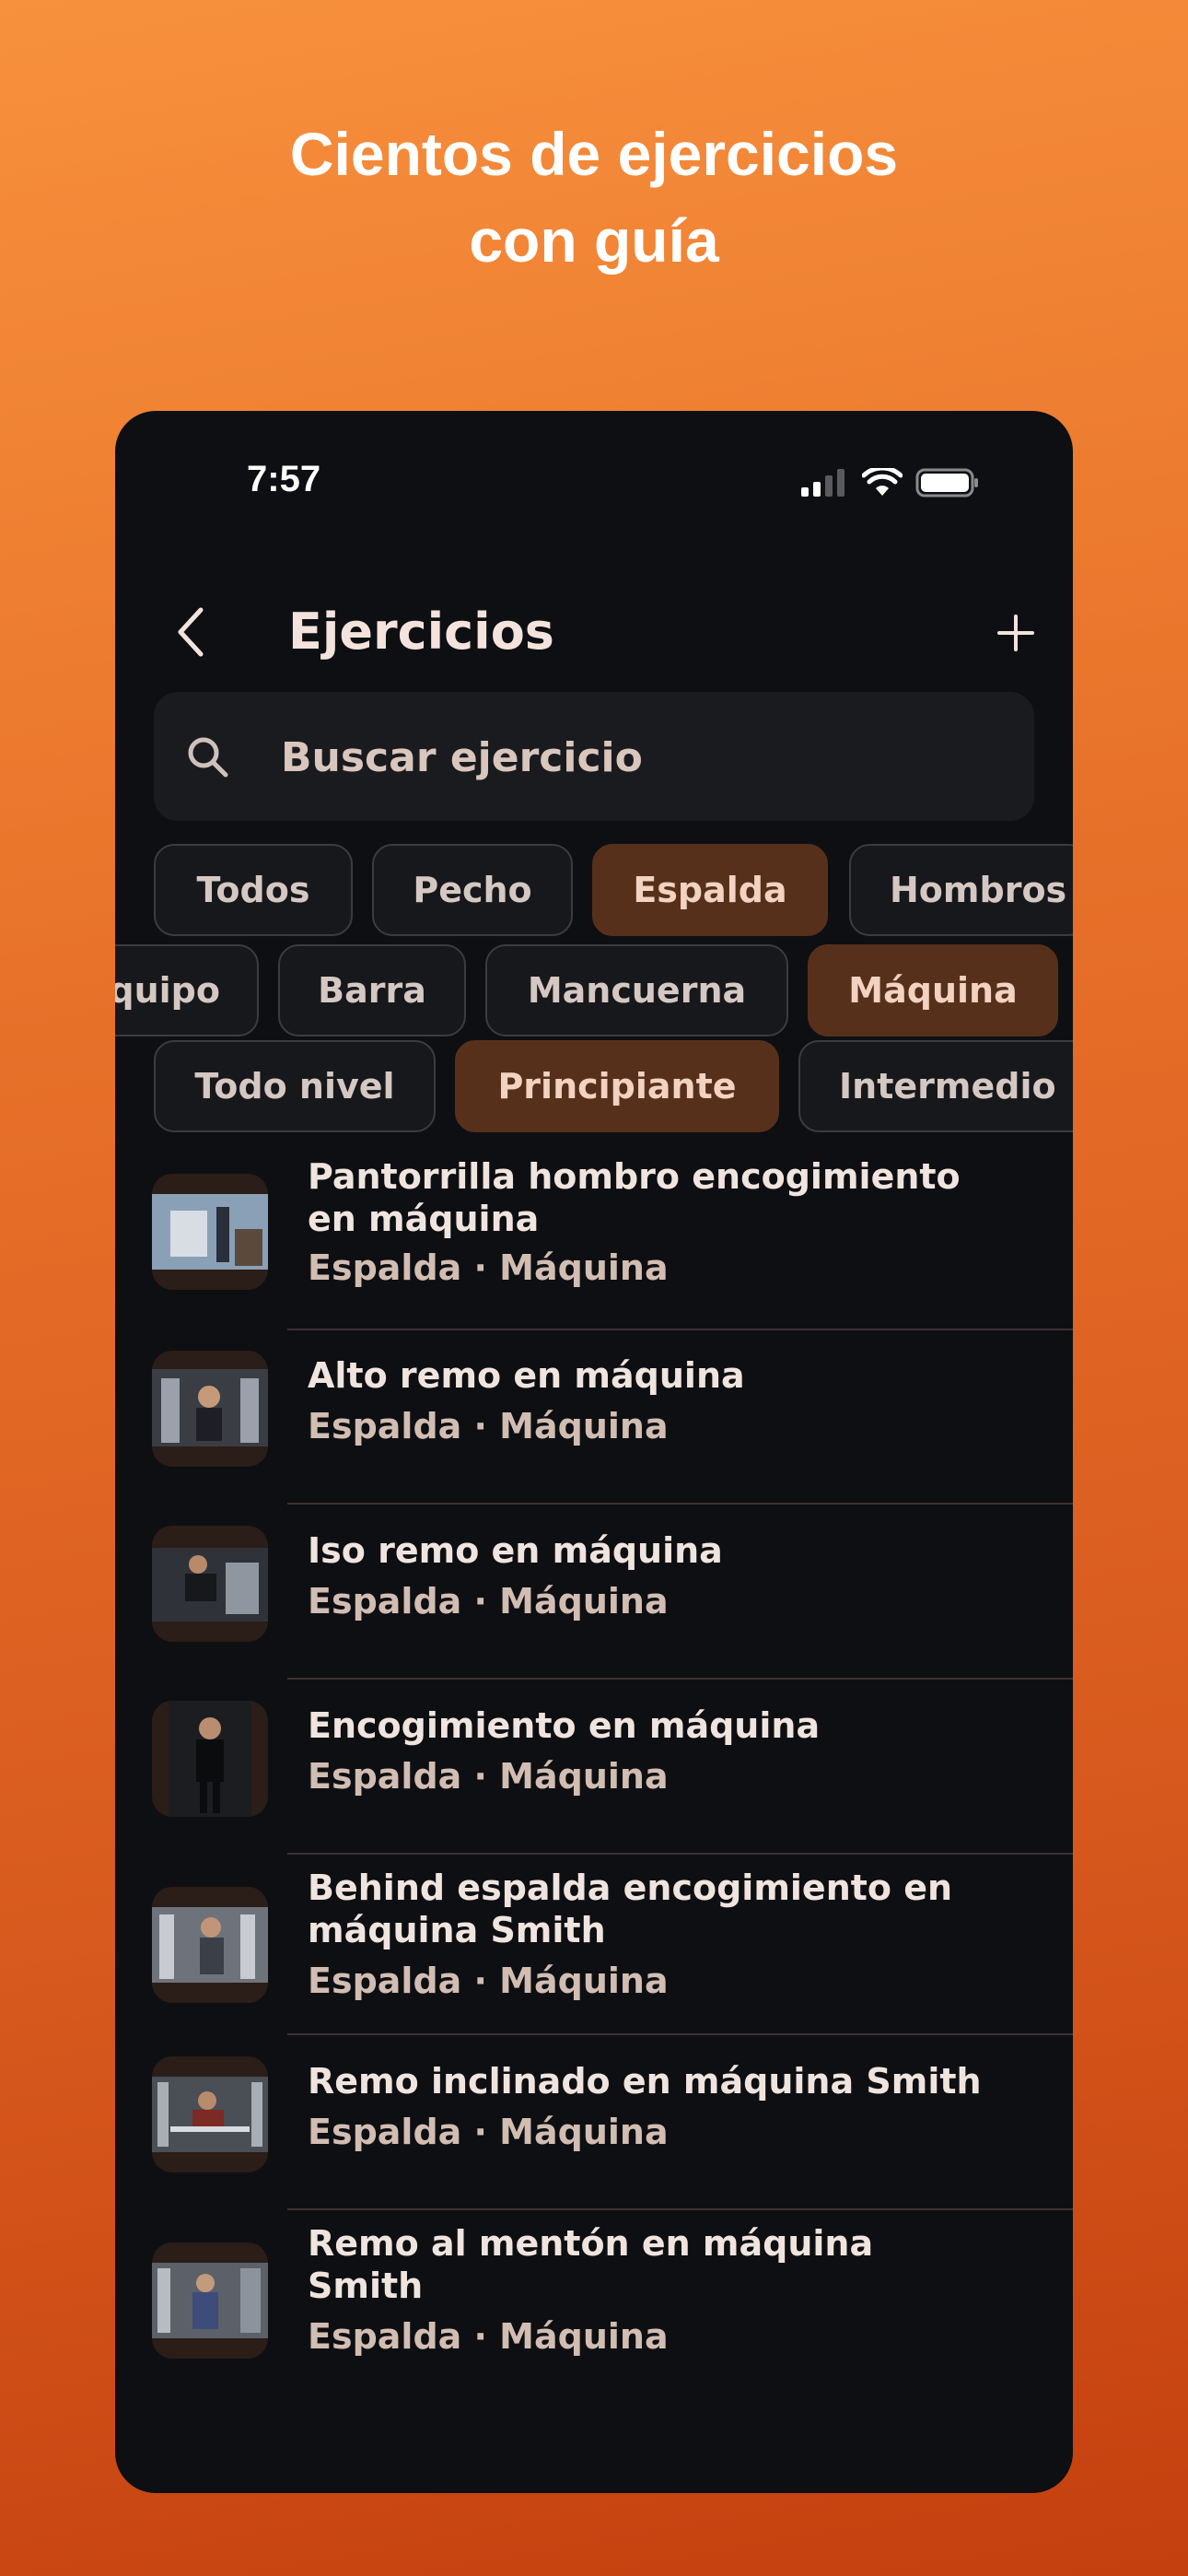 The image size is (1188, 2576). I want to click on exercise-title-line: Alto remo en máquina, so click(526, 1375).